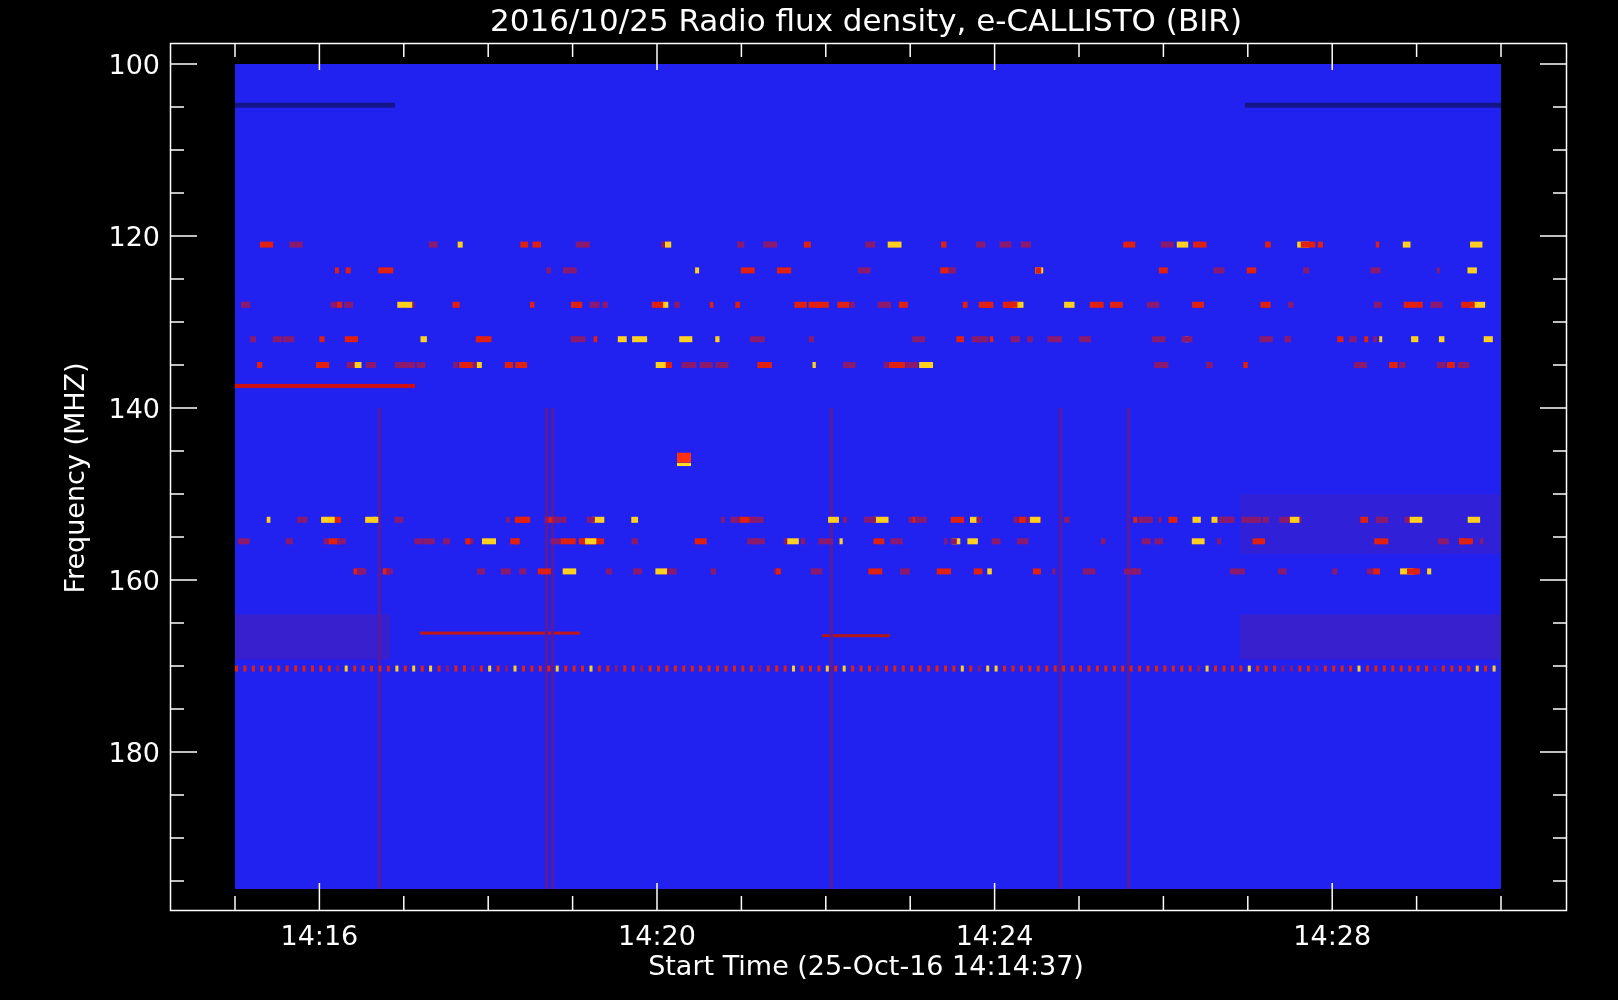 This screenshot has height=1000, width=1618. What do you see at coordinates (866, 965) in the screenshot?
I see `x-axis-title: Start Time (25-Oct-16 14:14:37)` at bounding box center [866, 965].